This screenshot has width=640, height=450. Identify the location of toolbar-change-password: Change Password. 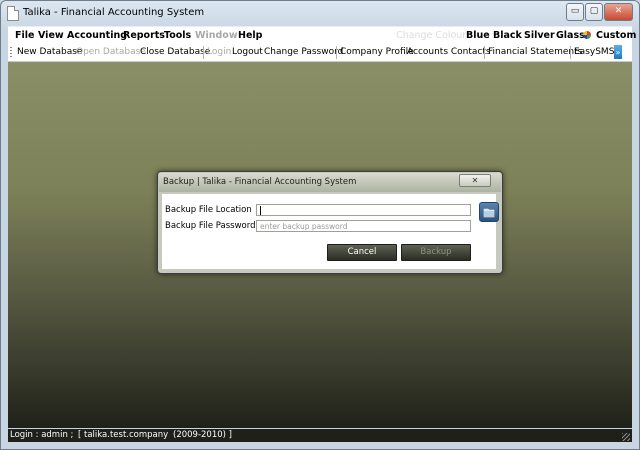
(303, 52).